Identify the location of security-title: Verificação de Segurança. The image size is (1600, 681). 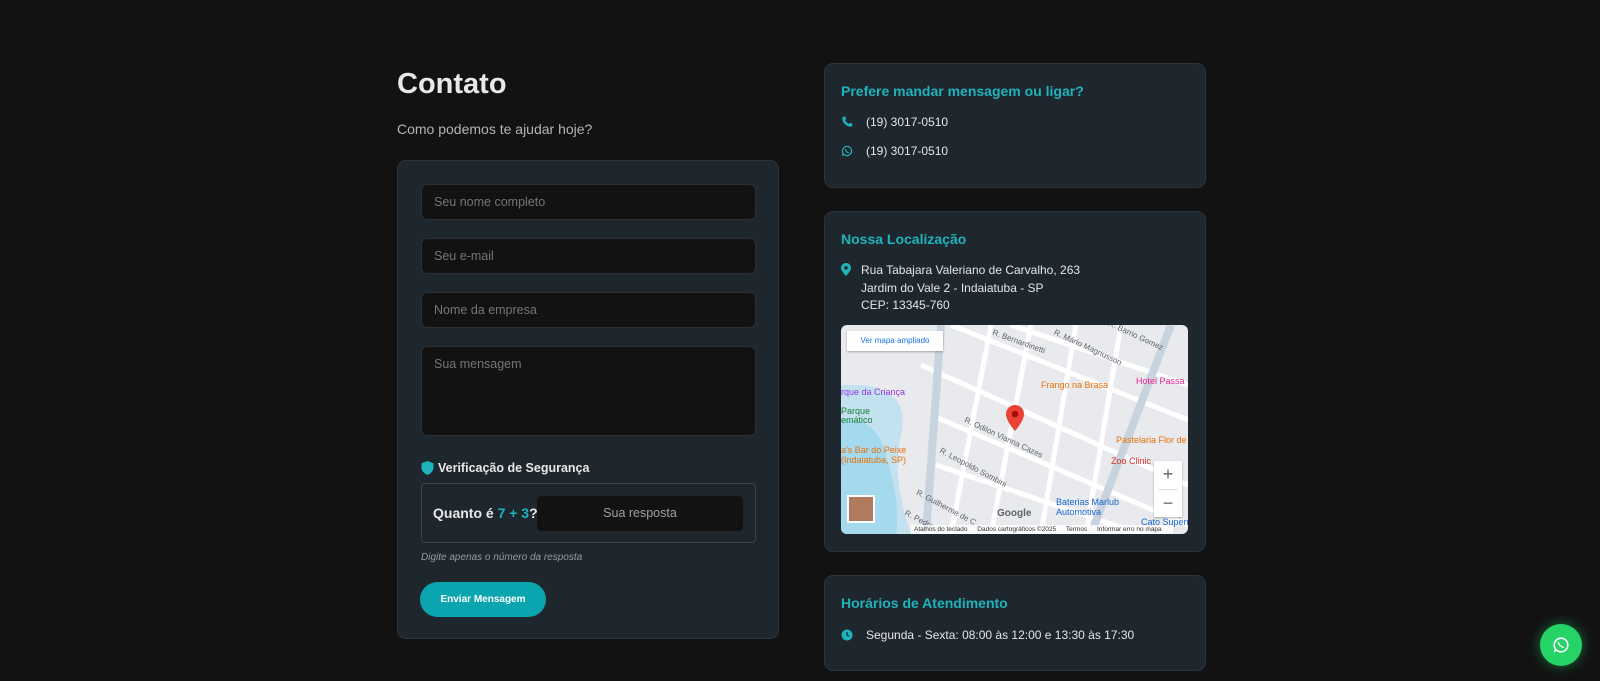
(505, 468).